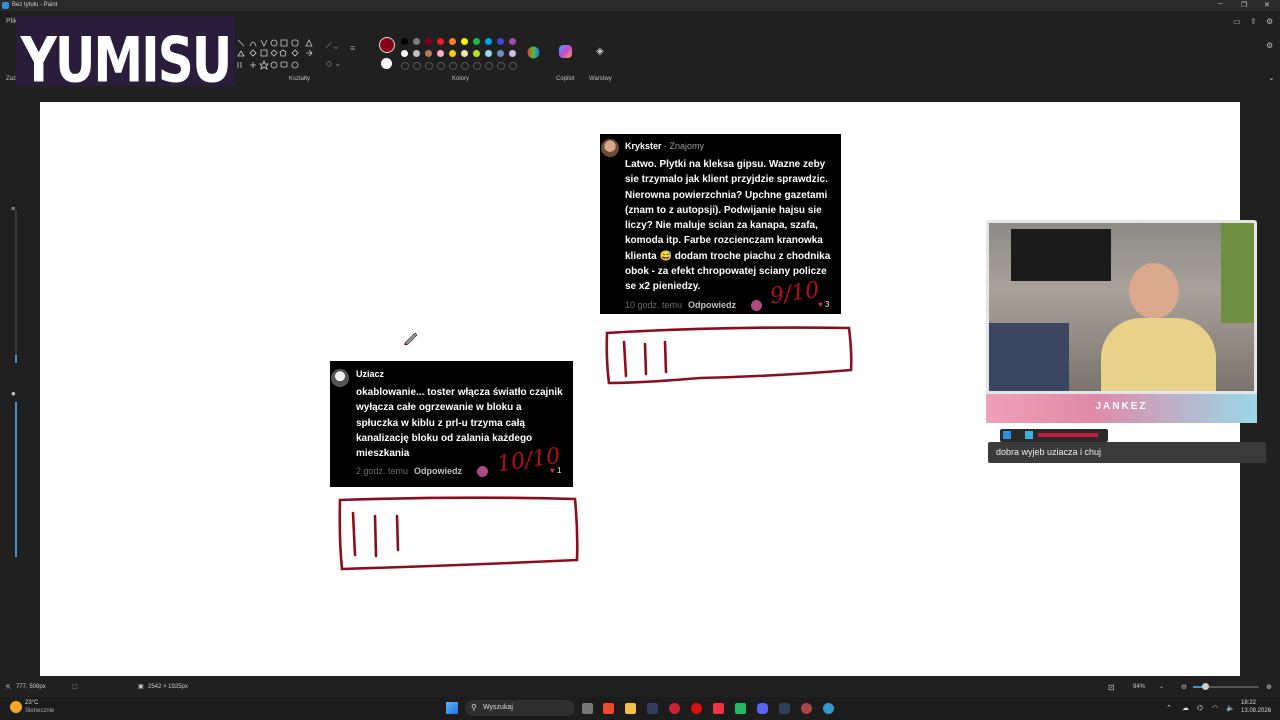 This screenshot has height=720, width=1280. What do you see at coordinates (141, 687) in the screenshot?
I see `canvas-size-icon: ▣` at bounding box center [141, 687].